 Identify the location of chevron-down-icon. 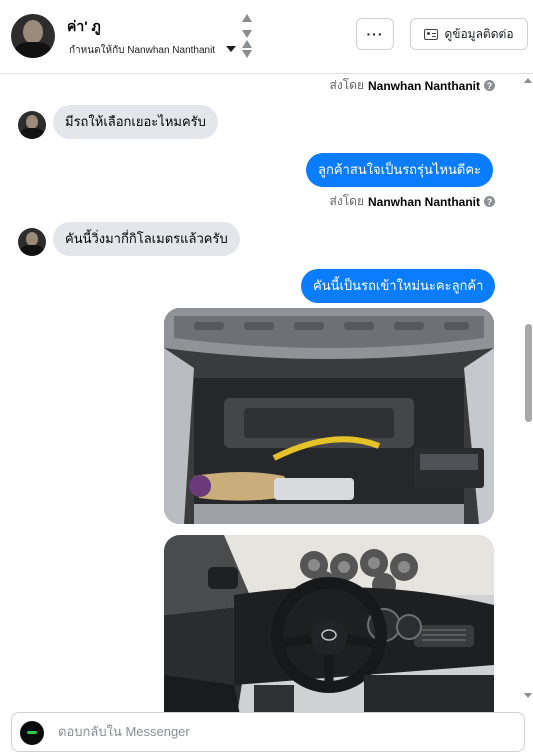
(231, 49).